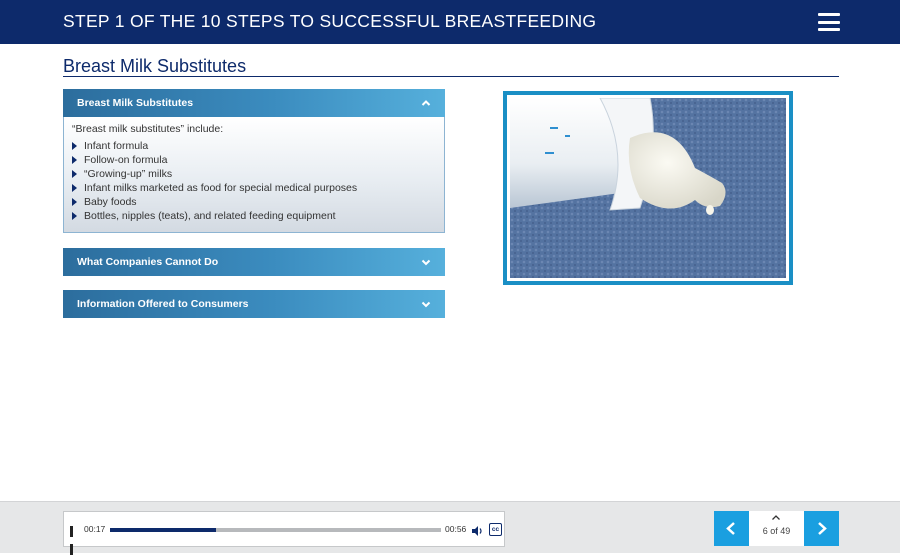 Image resolution: width=900 pixels, height=560 pixels. Describe the element at coordinates (284, 533) in the screenshot. I see `audio-player: 00:17 00:56 cc` at that location.